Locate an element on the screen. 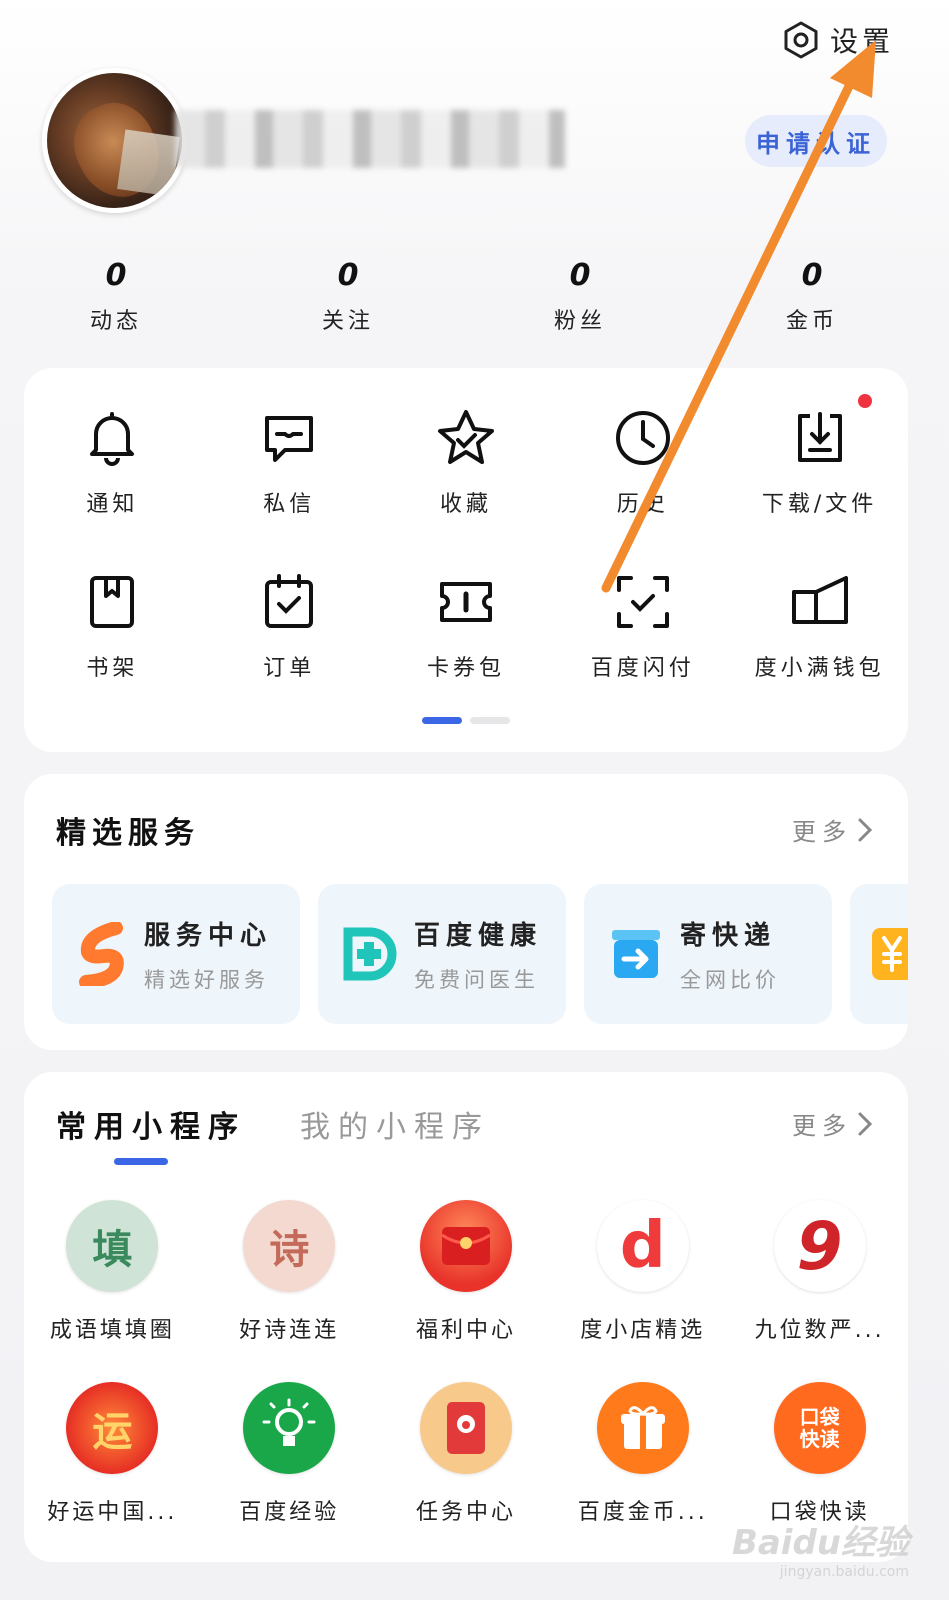 Image resolution: width=949 pixels, height=1600 pixels. health-icon is located at coordinates (370, 954).